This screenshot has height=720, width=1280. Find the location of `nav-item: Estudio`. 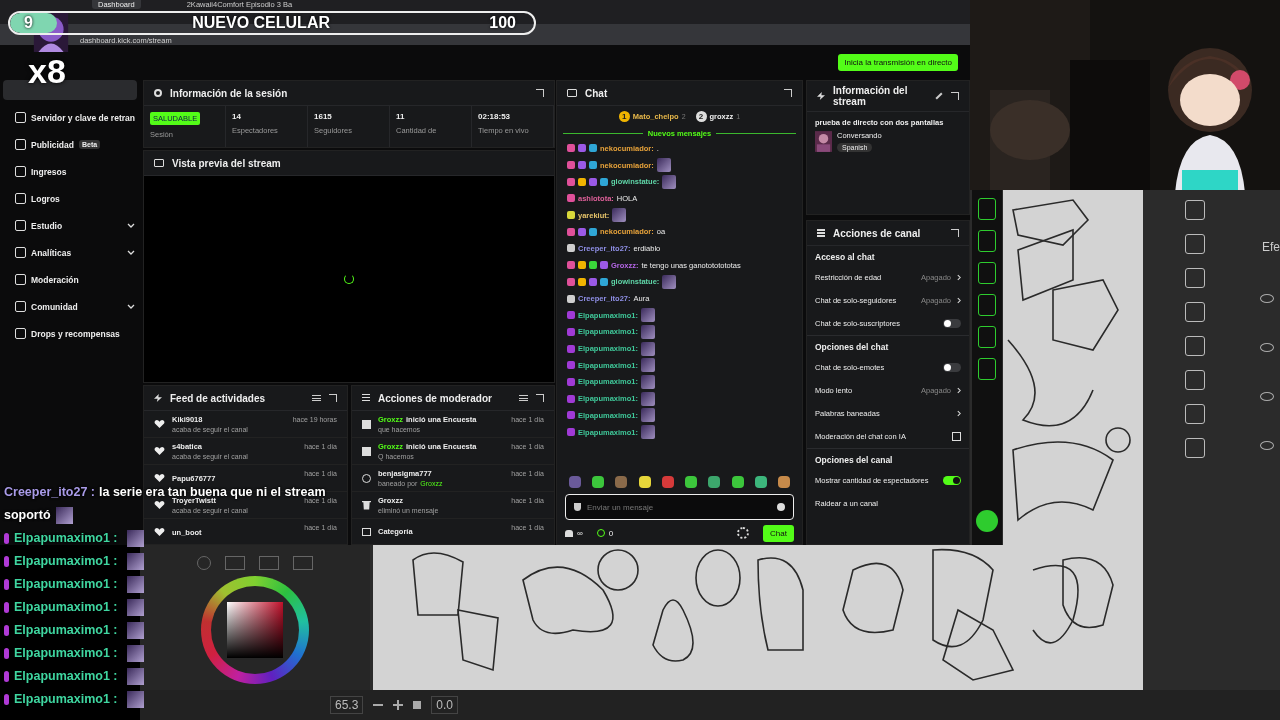

nav-item: Estudio is located at coordinates (70, 225).